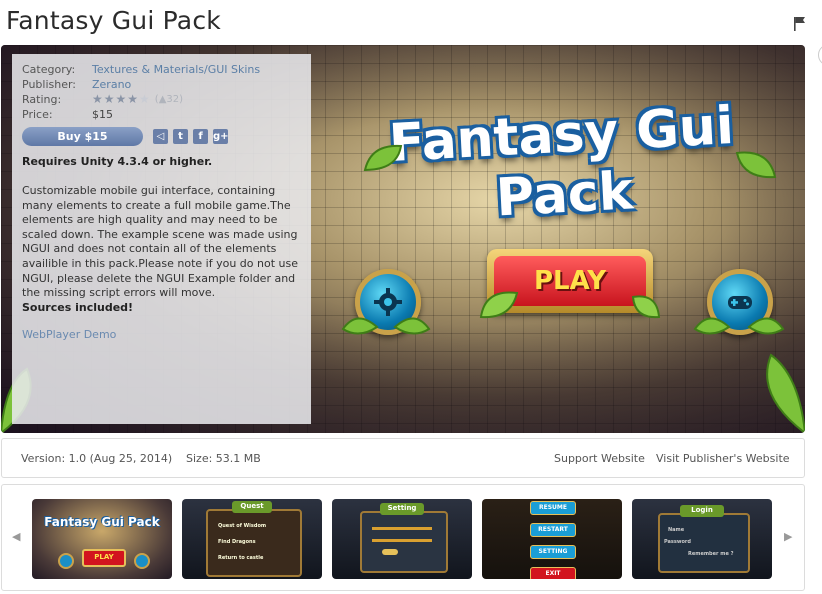 The height and width of the screenshot is (594, 822). Describe the element at coordinates (102, 522) in the screenshot. I see `thumbnail-title: Fantasy Gui Pack` at that location.